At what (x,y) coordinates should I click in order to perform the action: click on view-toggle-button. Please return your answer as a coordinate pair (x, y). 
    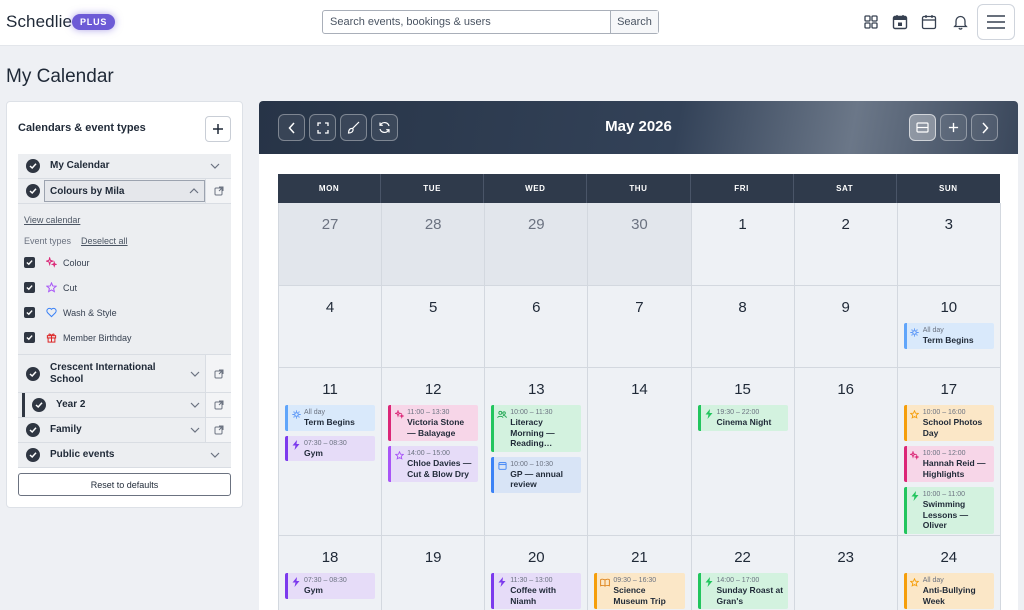
    Looking at the image, I should click on (922, 127).